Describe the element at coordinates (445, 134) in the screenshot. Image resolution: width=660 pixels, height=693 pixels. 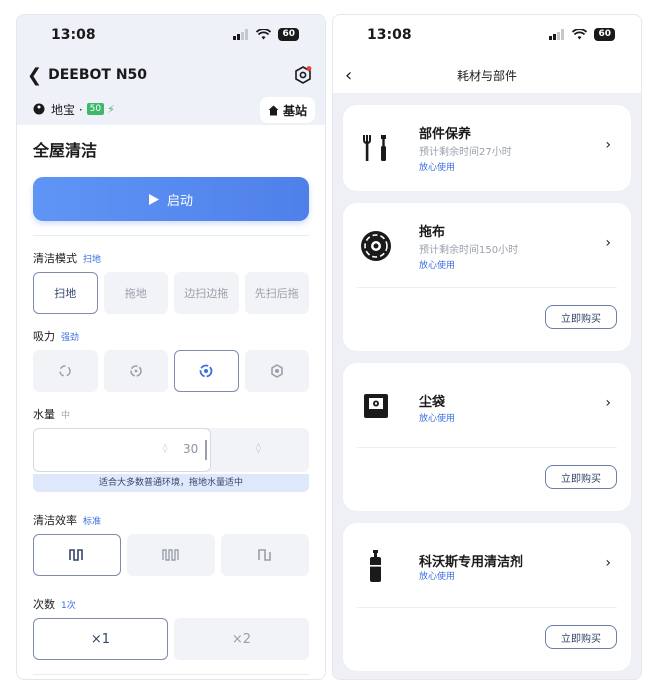
I see `part-name: 部件保养` at that location.